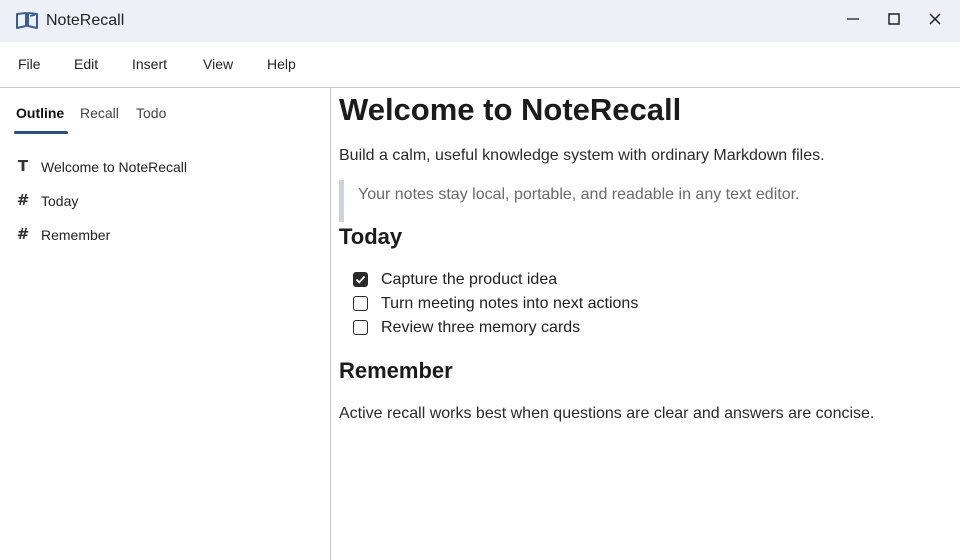 Image resolution: width=960 pixels, height=560 pixels. What do you see at coordinates (481, 327) in the screenshot?
I see `task-label: Review three memory cards` at bounding box center [481, 327].